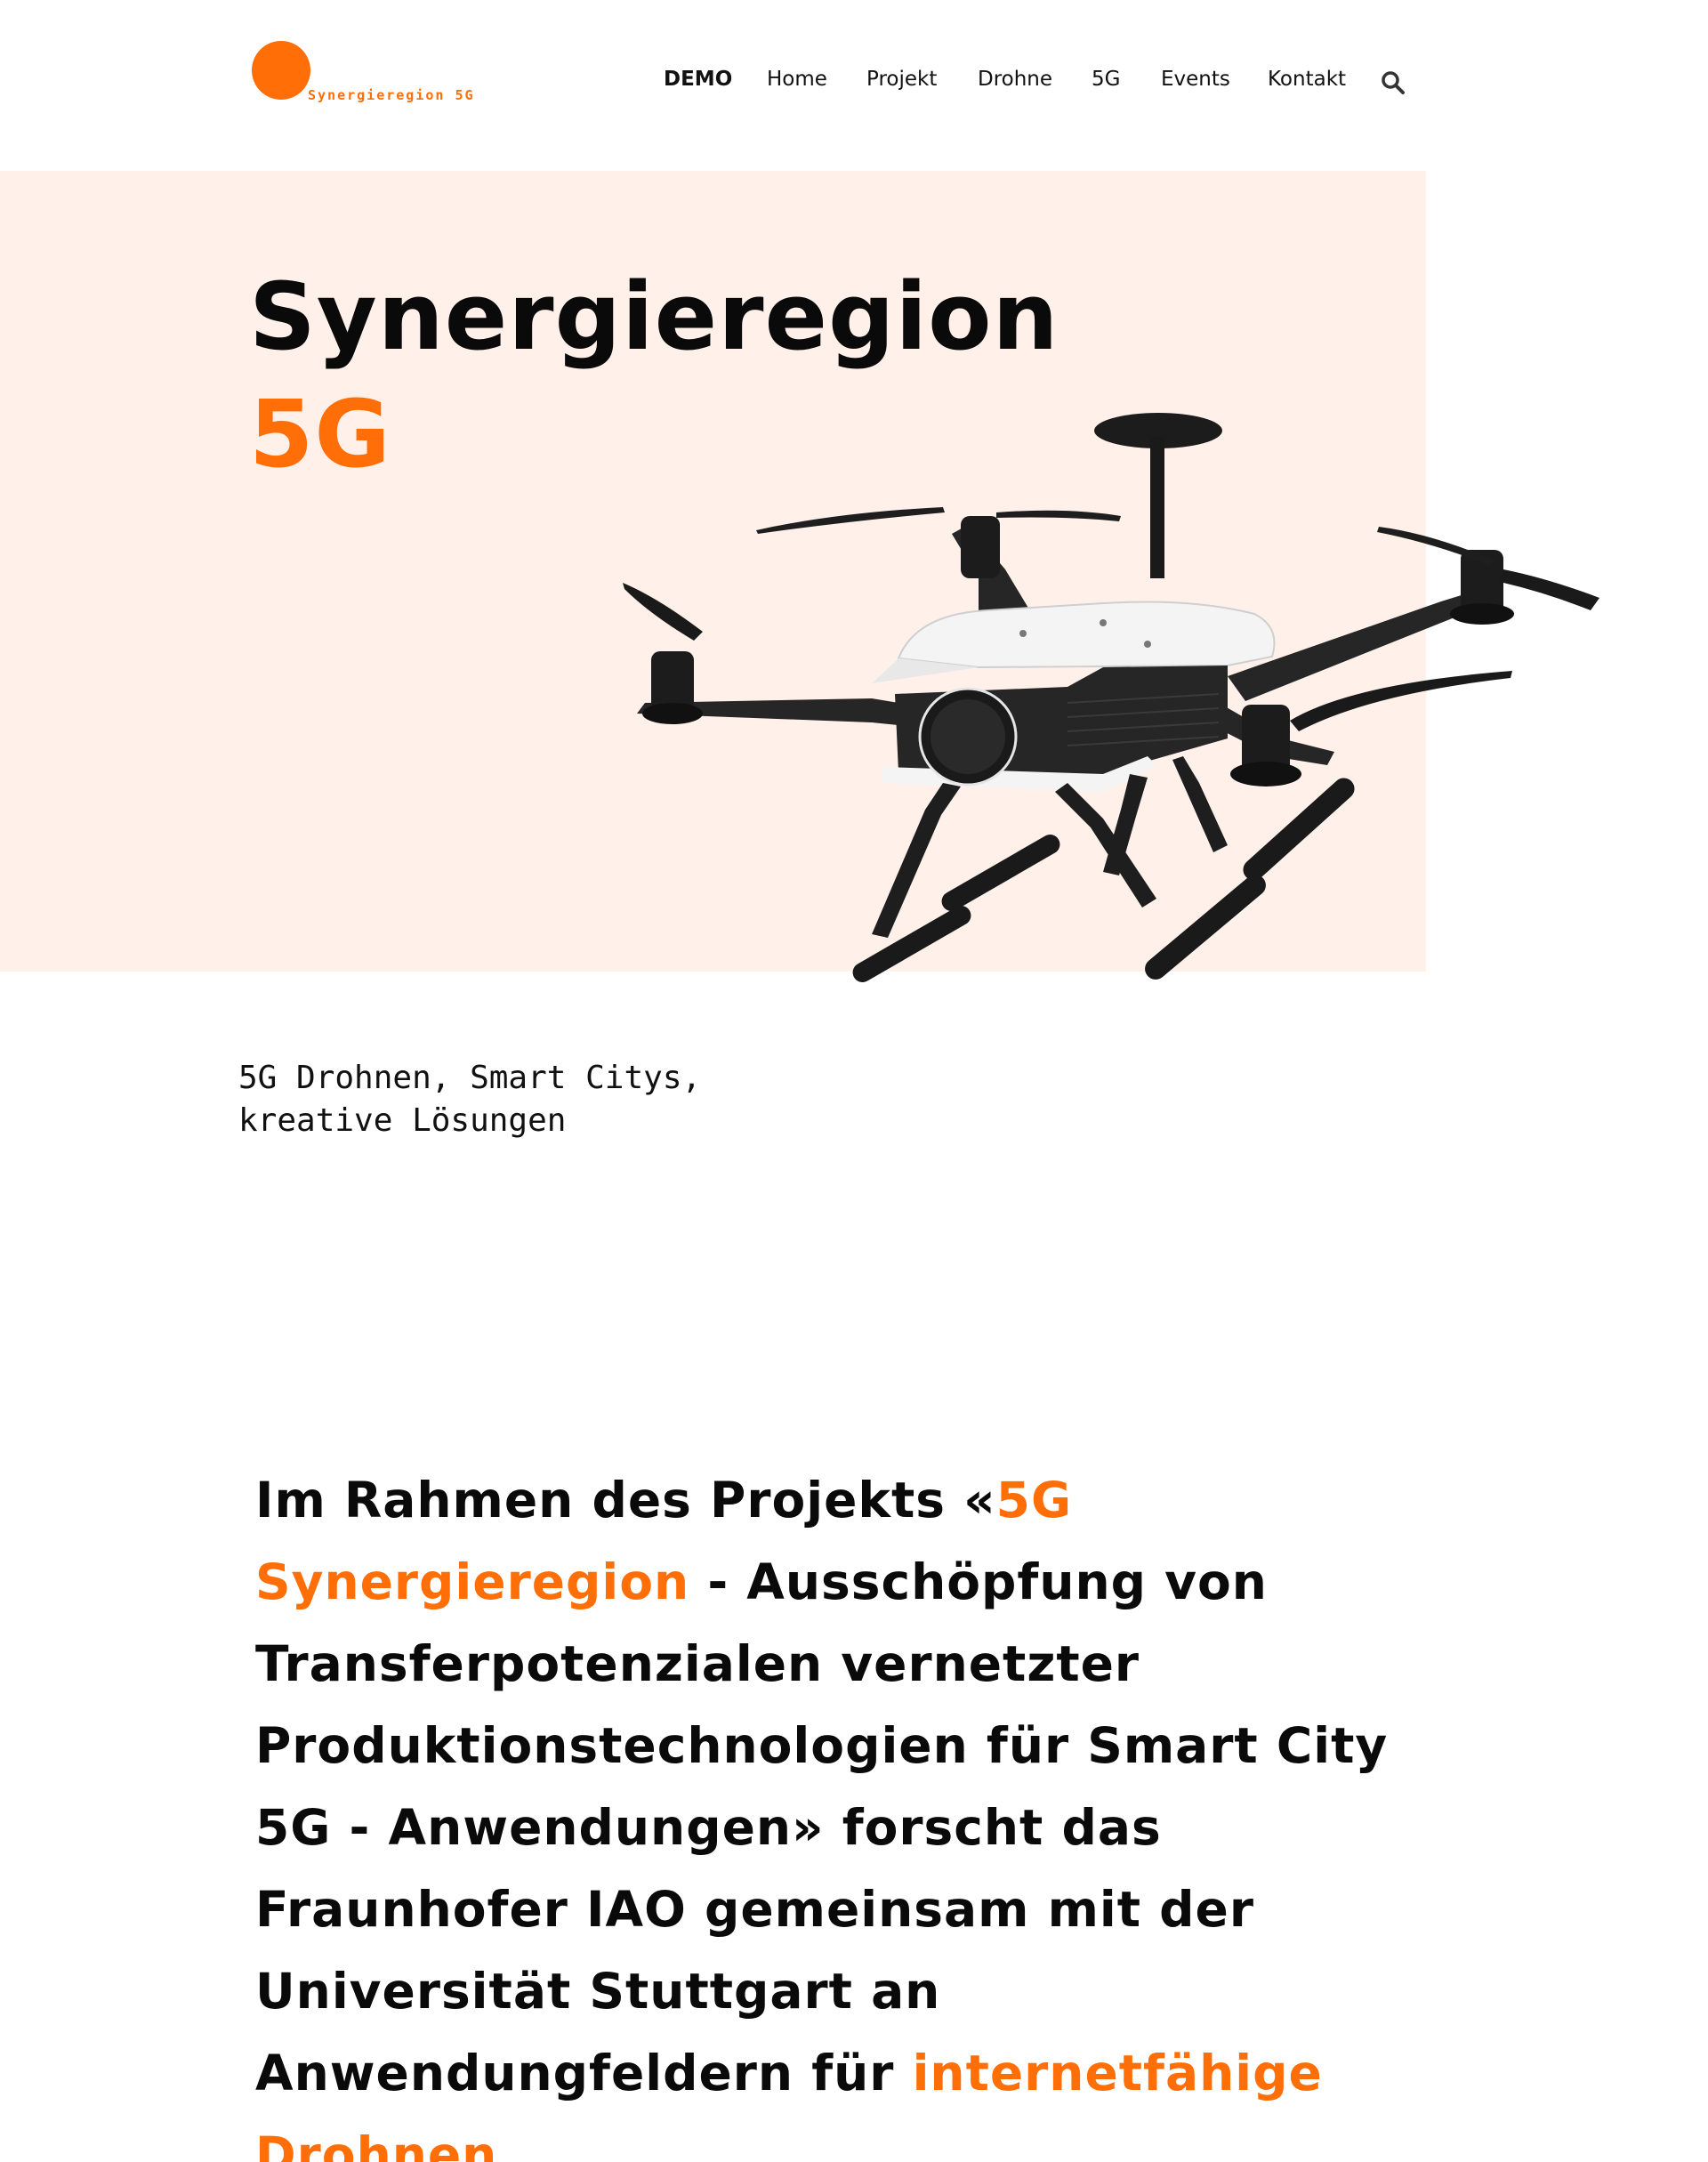 The image size is (1708, 2162). What do you see at coordinates (1307, 80) in the screenshot?
I see `nav-item-kontakt: Kontakt` at bounding box center [1307, 80].